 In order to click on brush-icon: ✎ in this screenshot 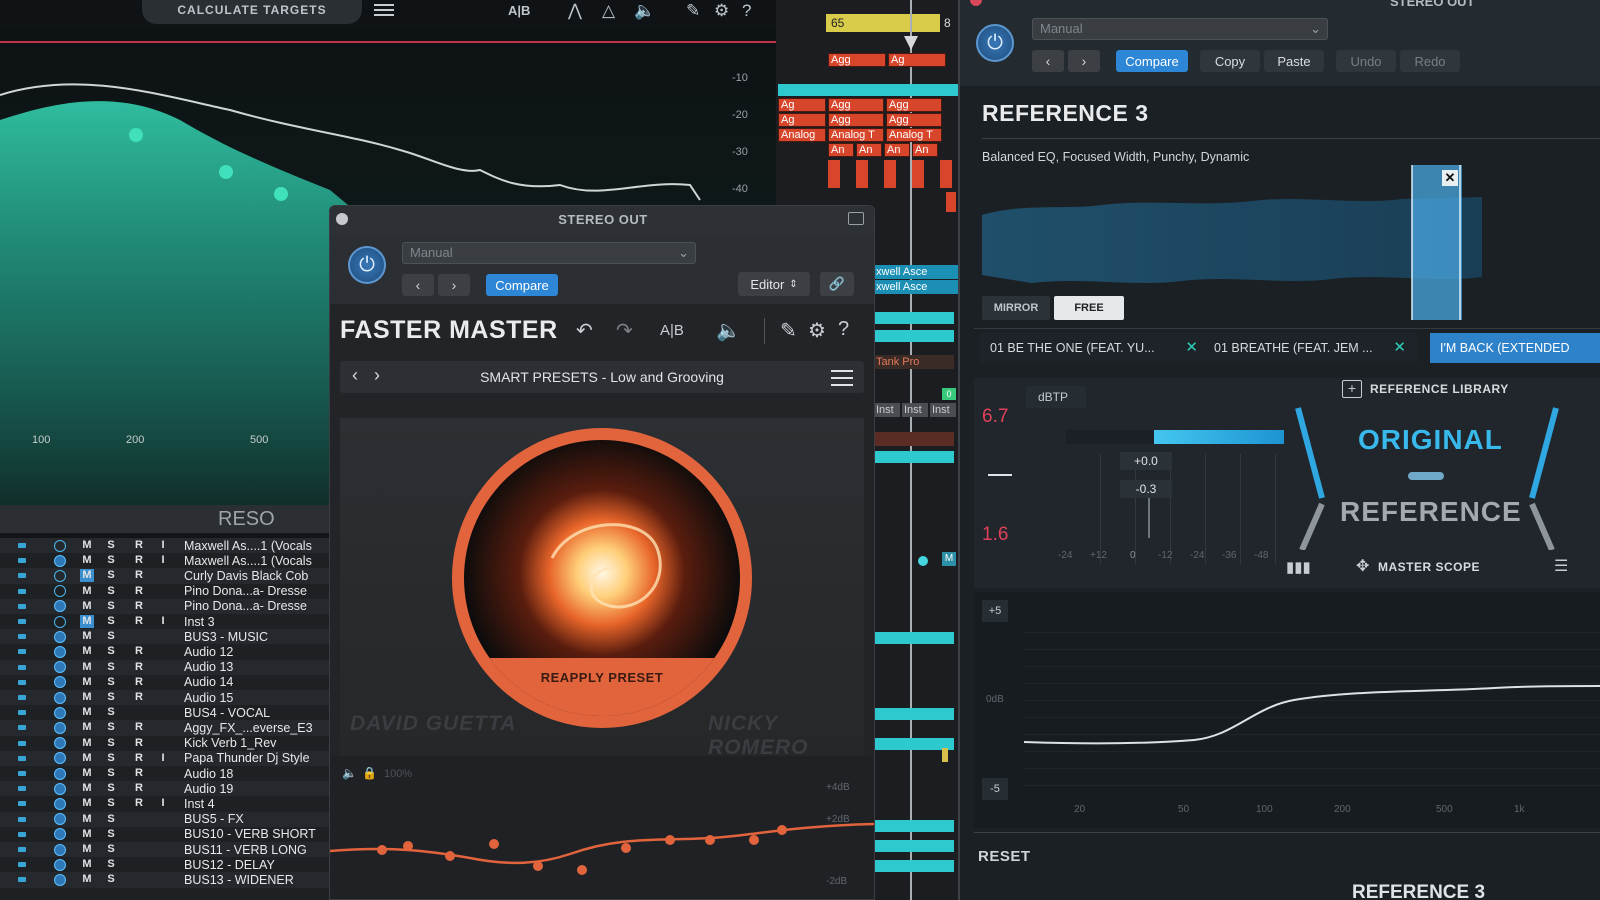, I will do `click(788, 330)`.